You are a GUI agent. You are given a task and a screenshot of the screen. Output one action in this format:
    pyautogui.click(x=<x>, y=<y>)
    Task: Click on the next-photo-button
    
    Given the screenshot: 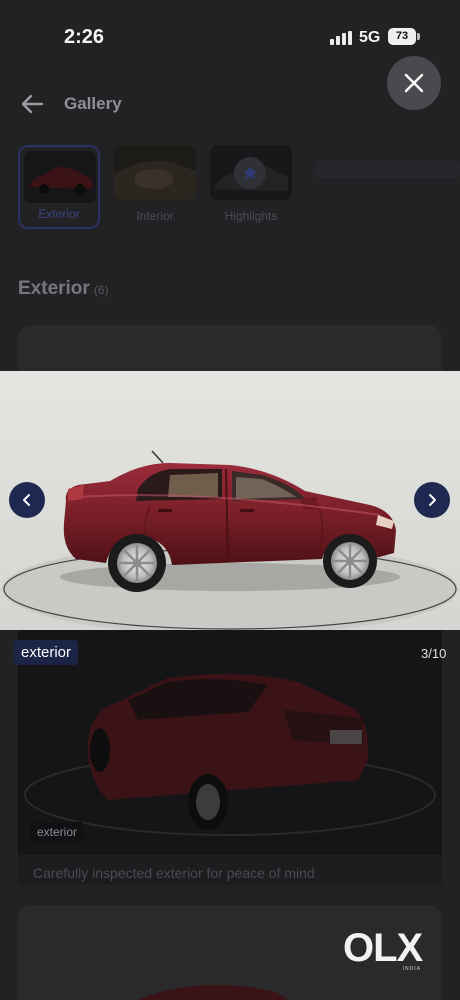 What is the action you would take?
    pyautogui.click(x=432, y=500)
    